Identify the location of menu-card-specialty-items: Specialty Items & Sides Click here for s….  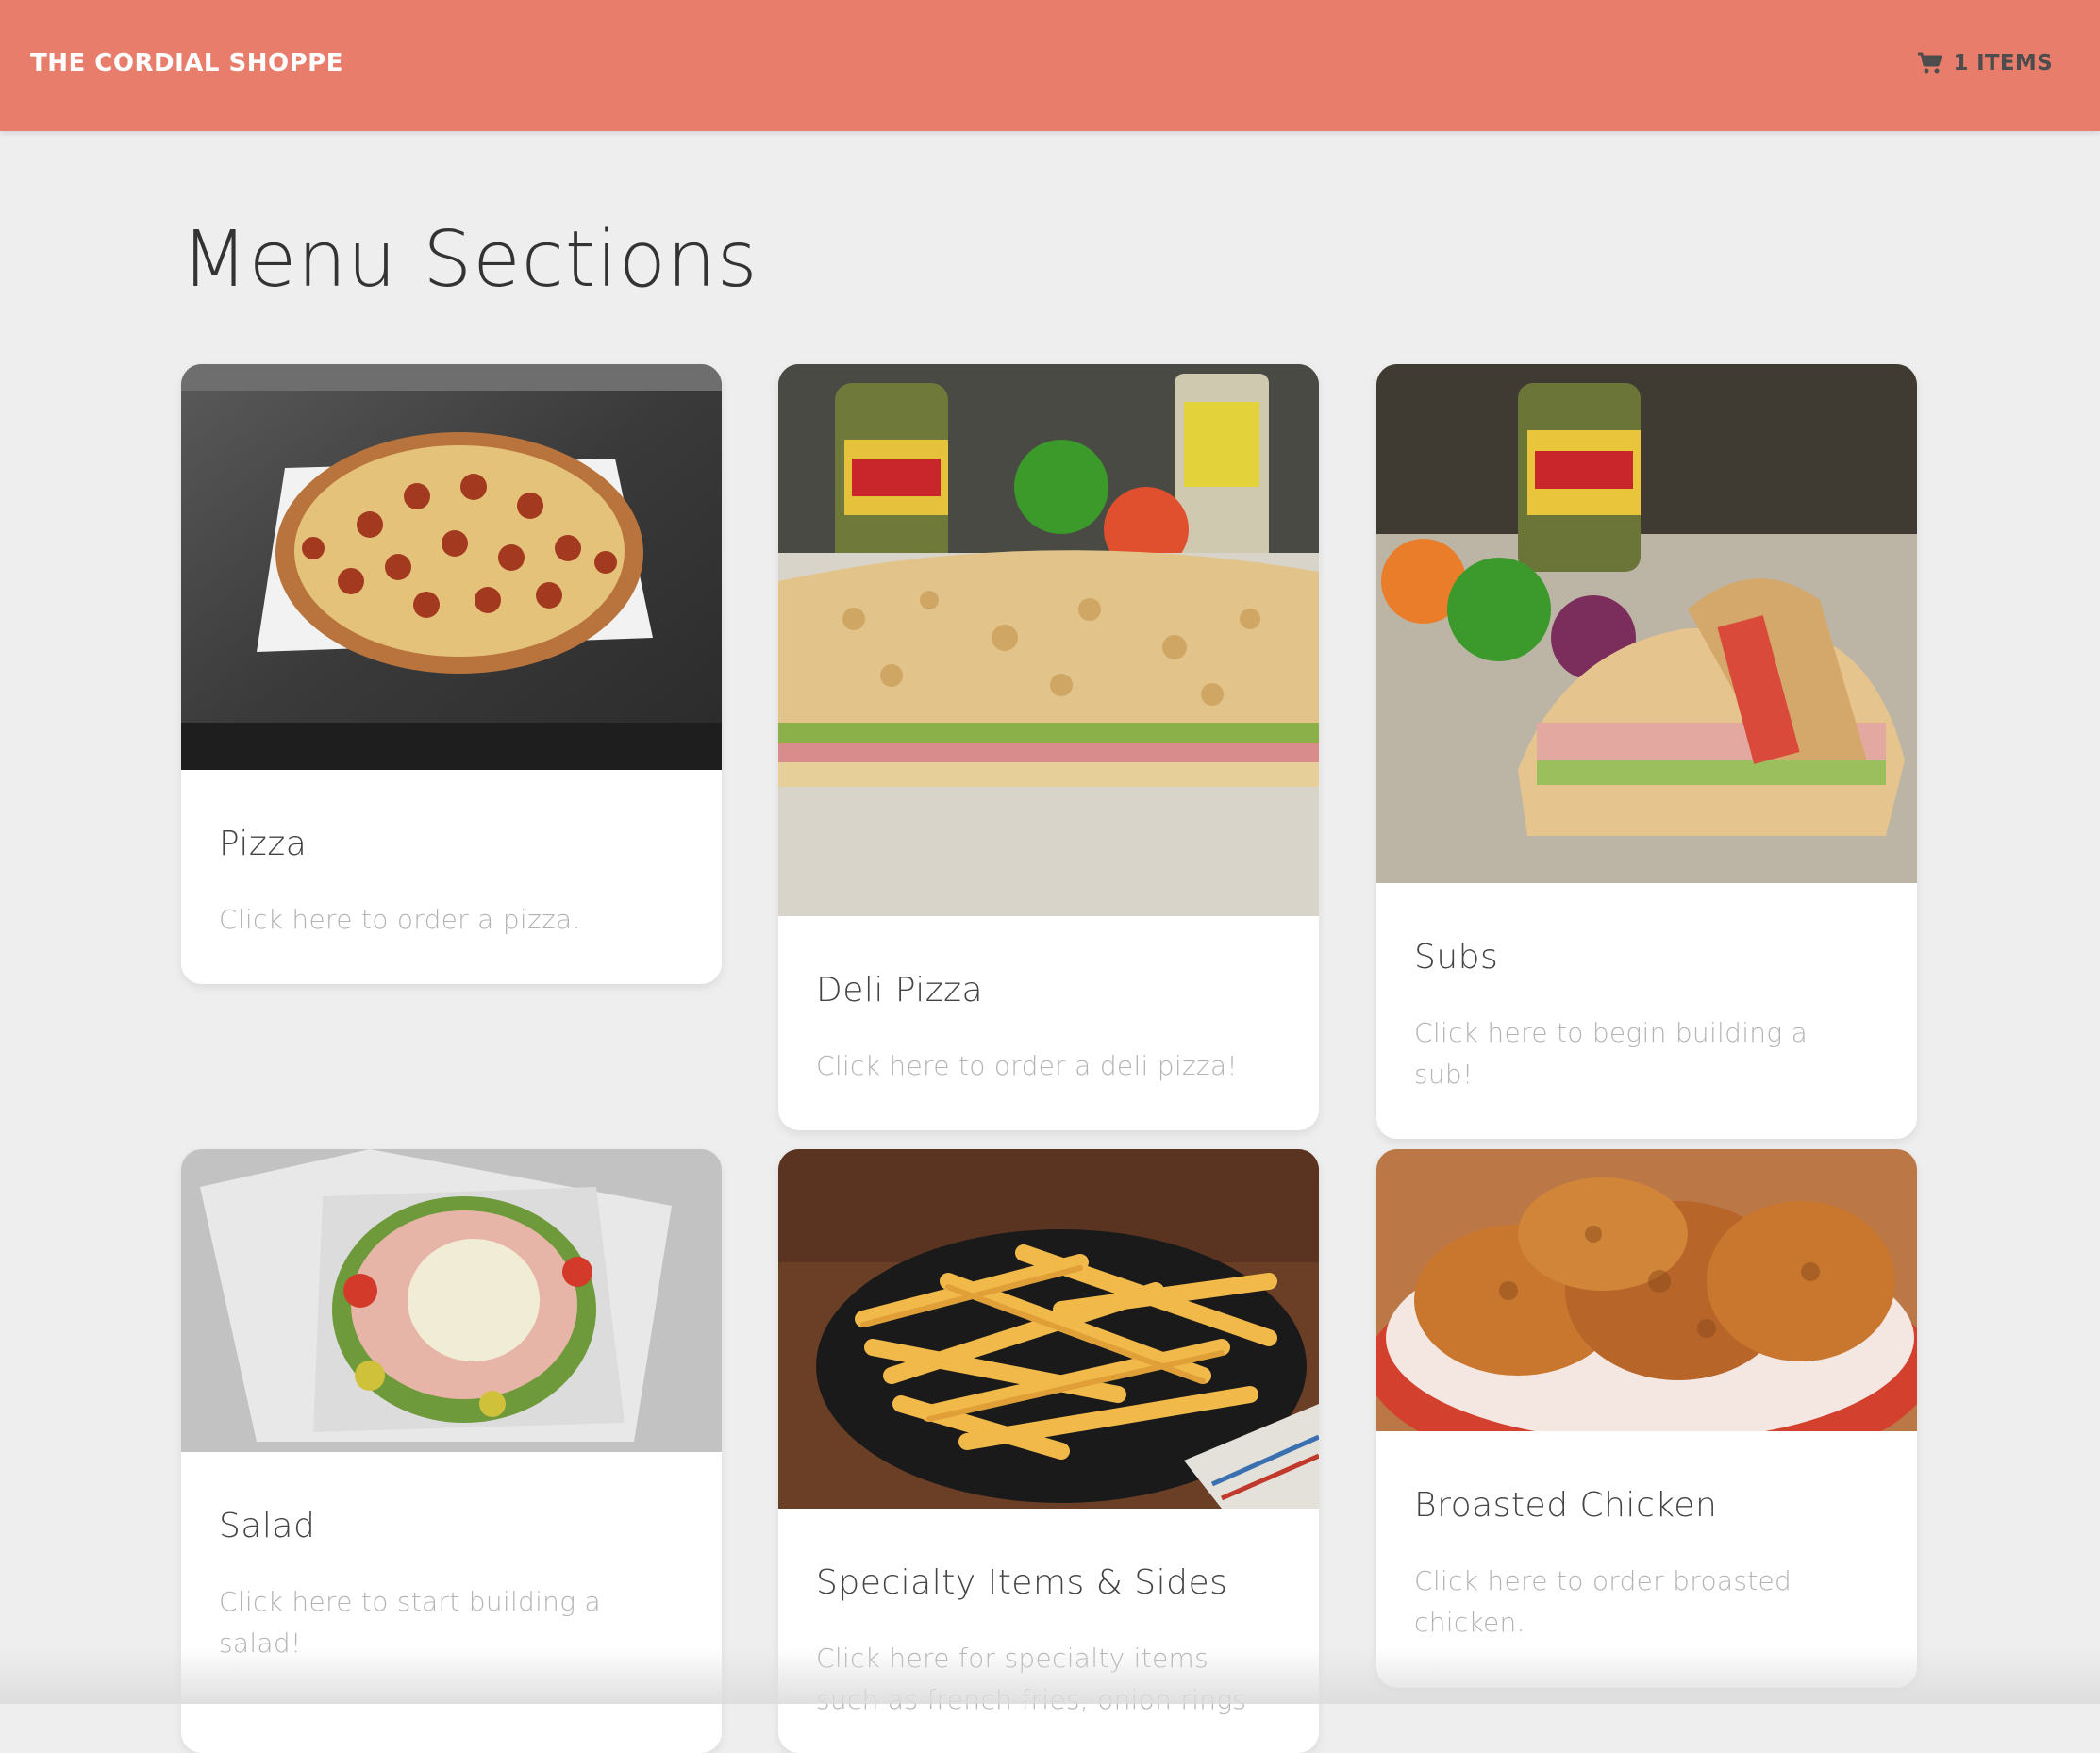
(1048, 1451).